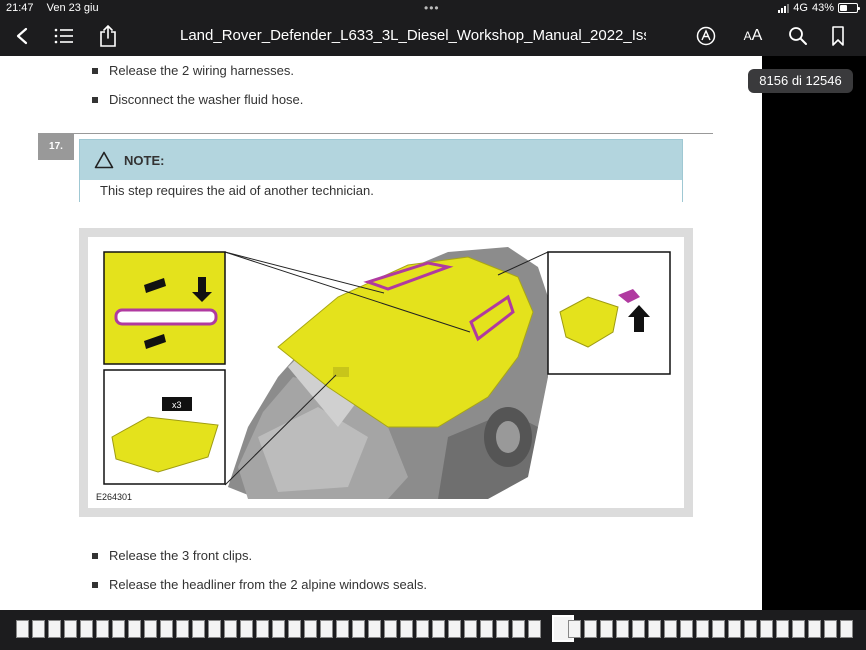 The image size is (866, 650). I want to click on text-size-big-label: A, so click(757, 35).